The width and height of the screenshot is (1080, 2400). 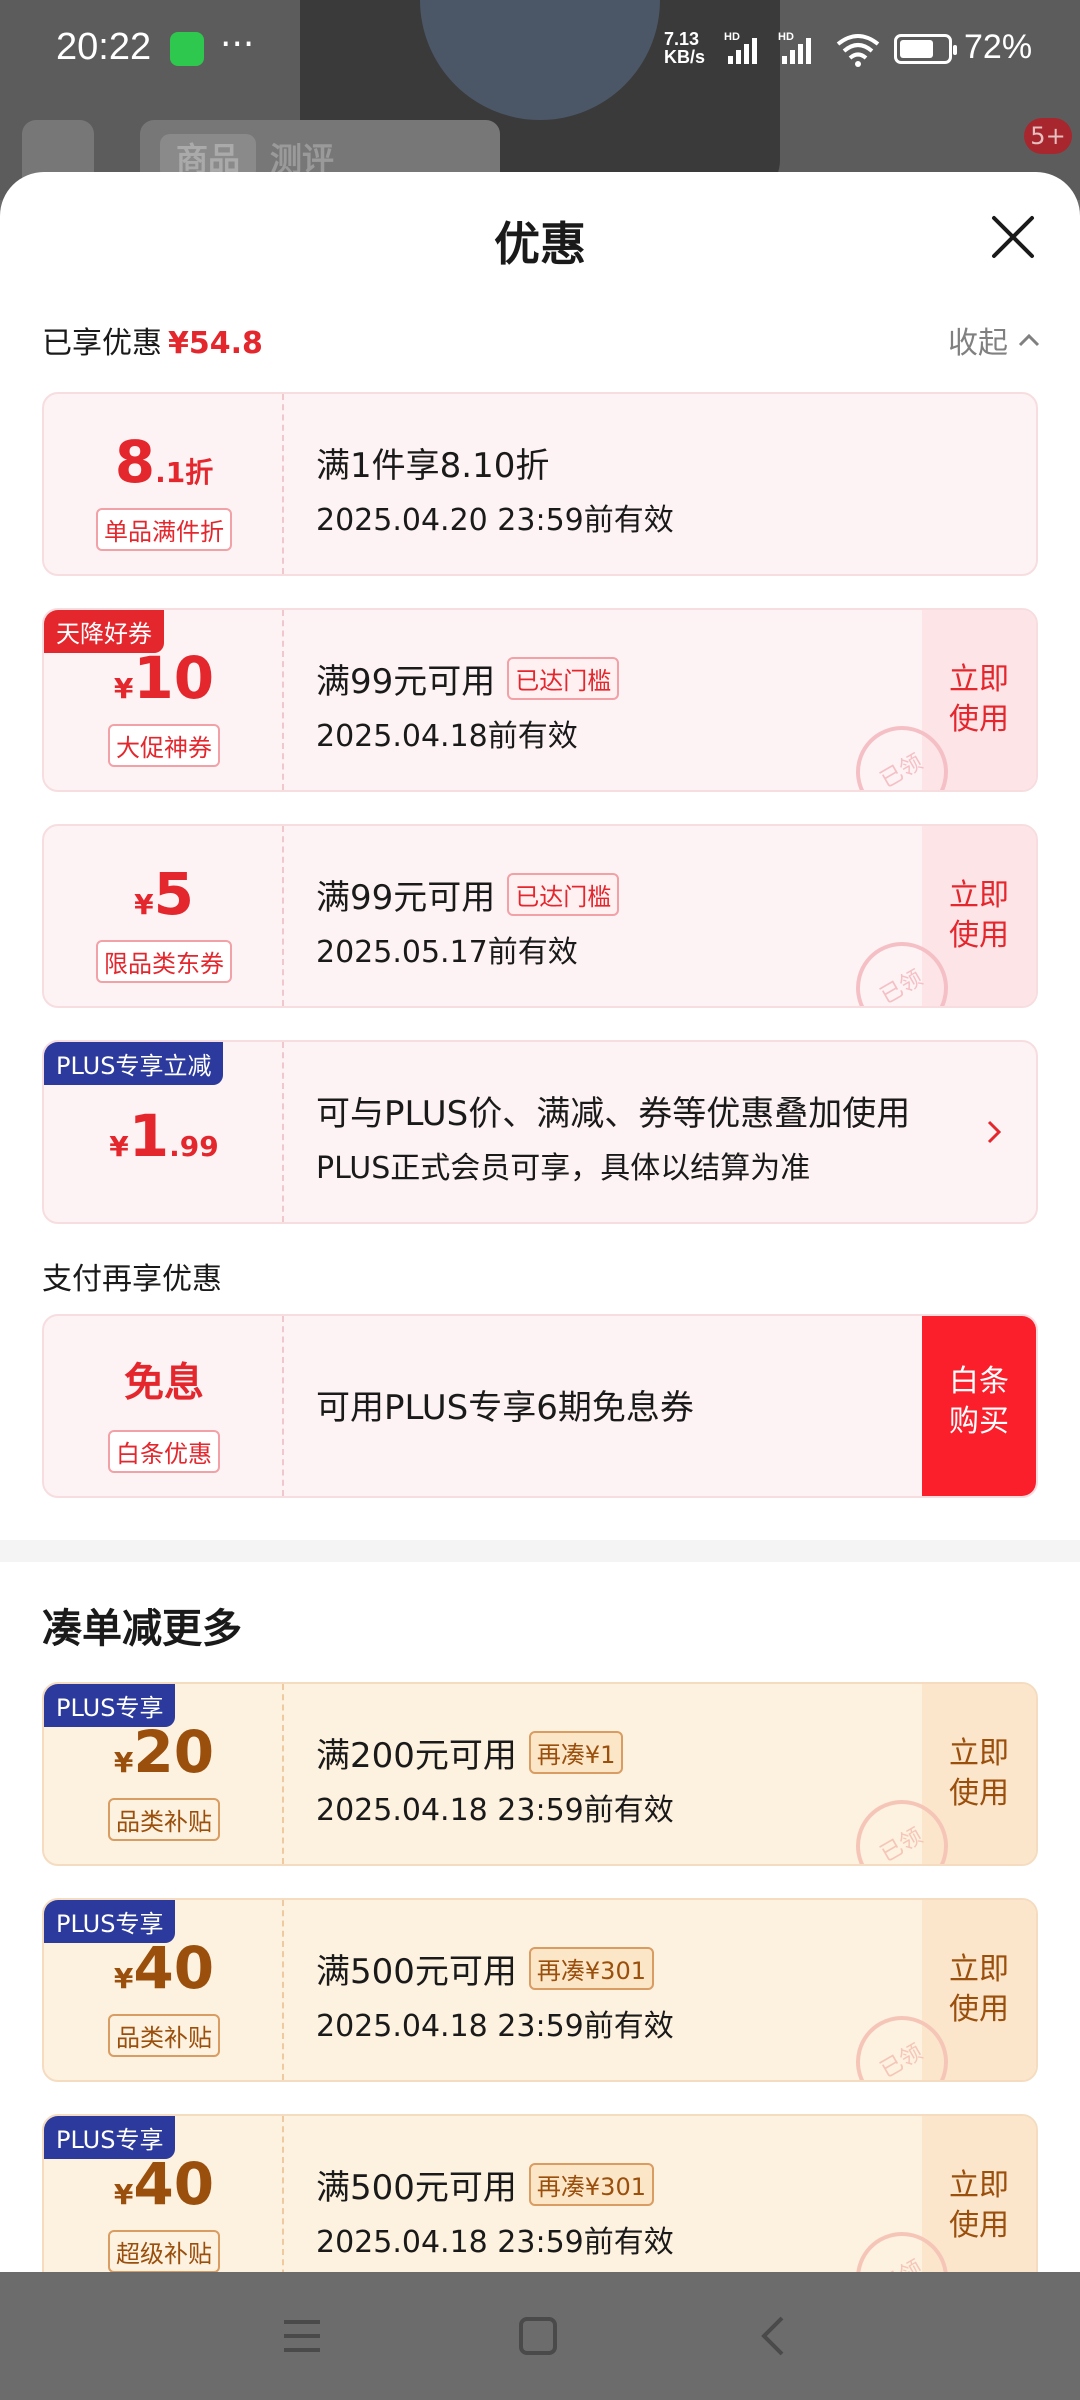 I want to click on coupon-value: 免息 白条优惠, so click(x=164, y=1406).